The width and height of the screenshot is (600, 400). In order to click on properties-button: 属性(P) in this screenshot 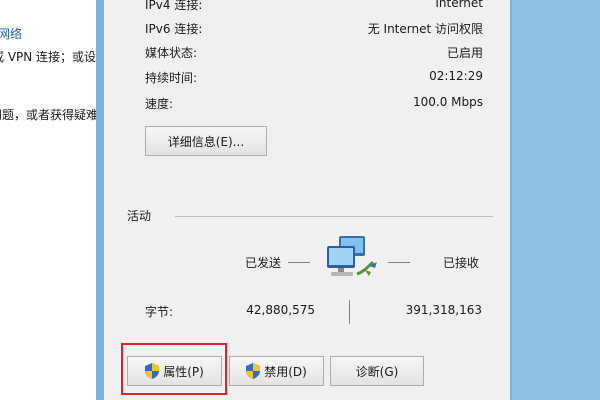, I will do `click(174, 371)`.